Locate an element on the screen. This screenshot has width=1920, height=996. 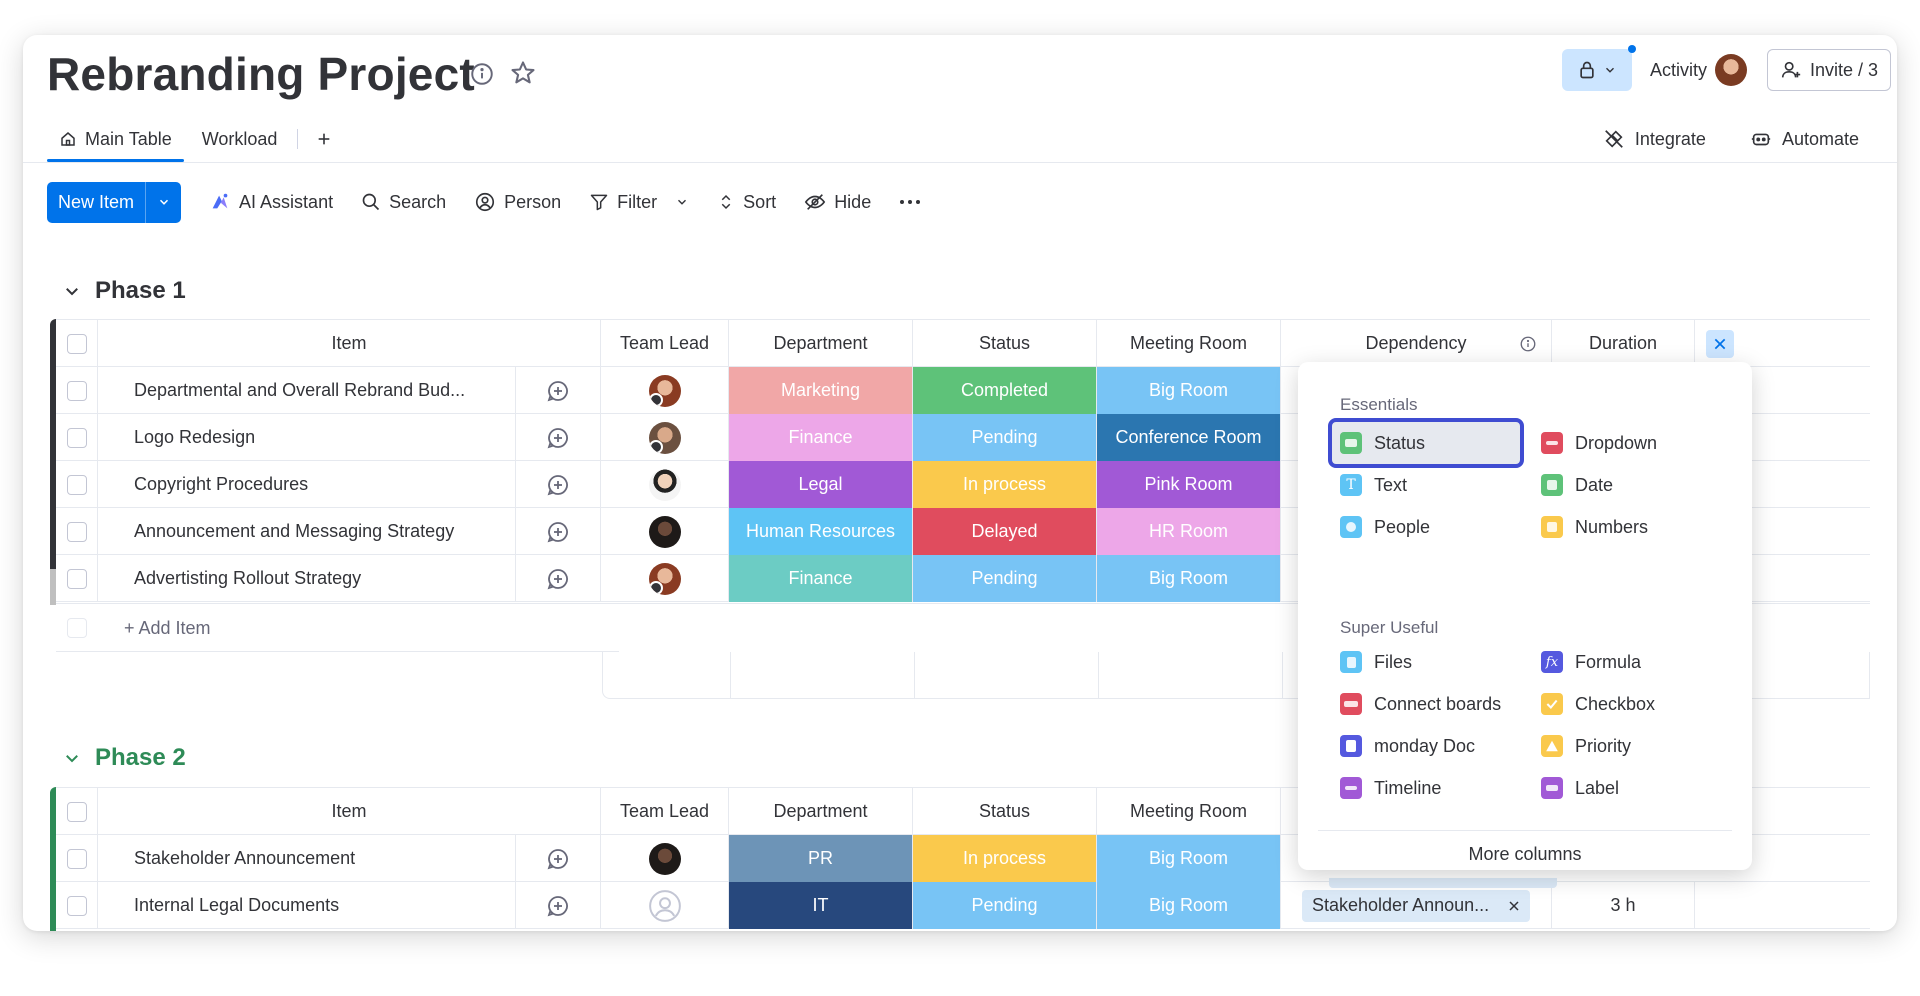
column-option-formula: fx Formula is located at coordinates (1591, 662).